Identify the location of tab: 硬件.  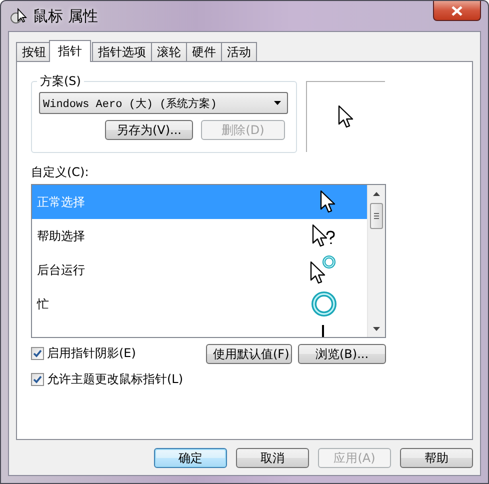
(204, 51).